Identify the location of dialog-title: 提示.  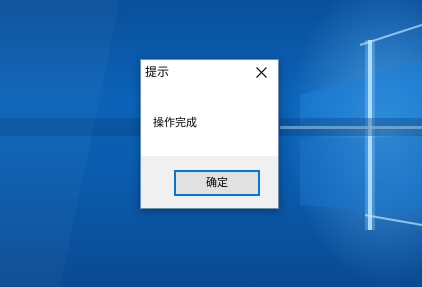
(157, 72).